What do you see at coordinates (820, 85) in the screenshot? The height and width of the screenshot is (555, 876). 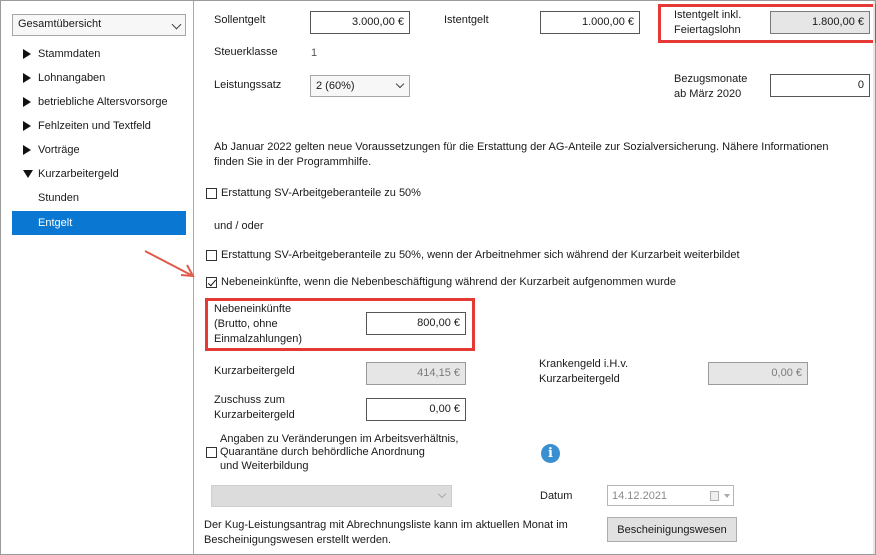 I see `bezugsmonate-input: 0` at bounding box center [820, 85].